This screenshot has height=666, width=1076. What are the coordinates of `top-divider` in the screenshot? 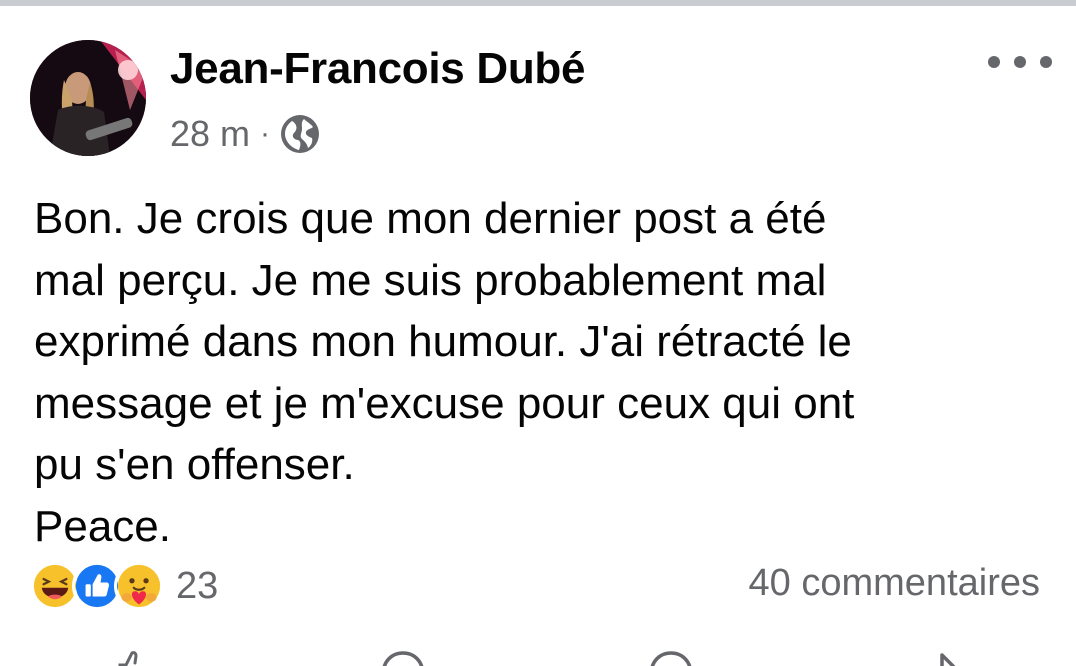 It's located at (538, 3).